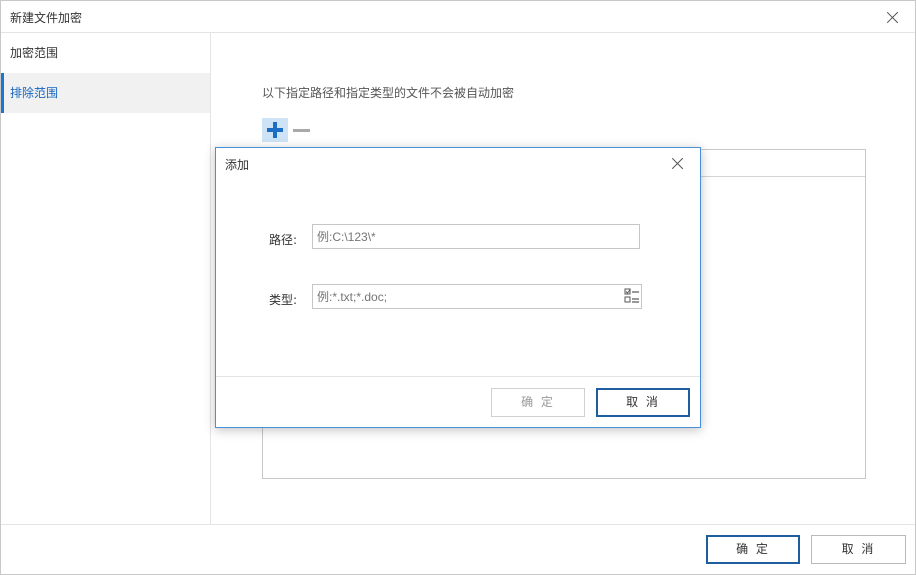 The height and width of the screenshot is (575, 916). I want to click on dialog-close-icon, so click(678, 164).